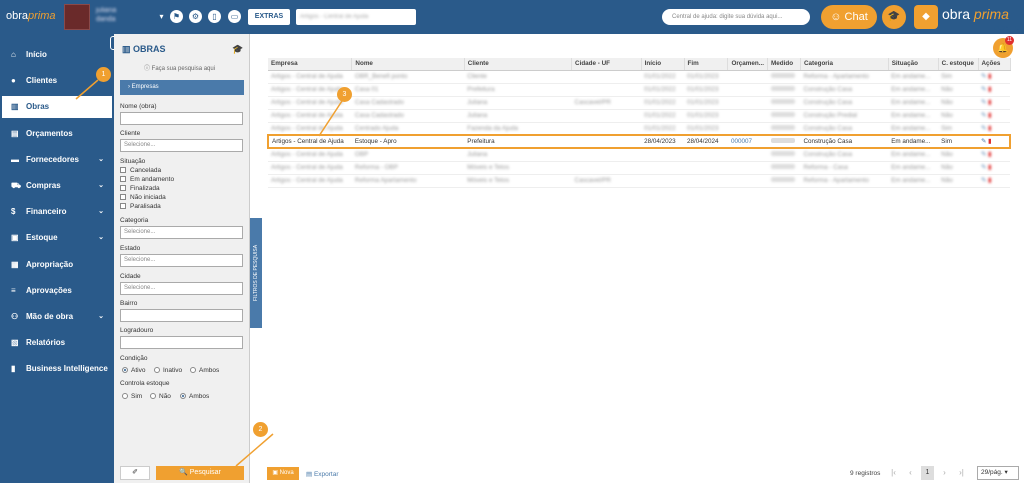  I want to click on column-header: Fim, so click(706, 64).